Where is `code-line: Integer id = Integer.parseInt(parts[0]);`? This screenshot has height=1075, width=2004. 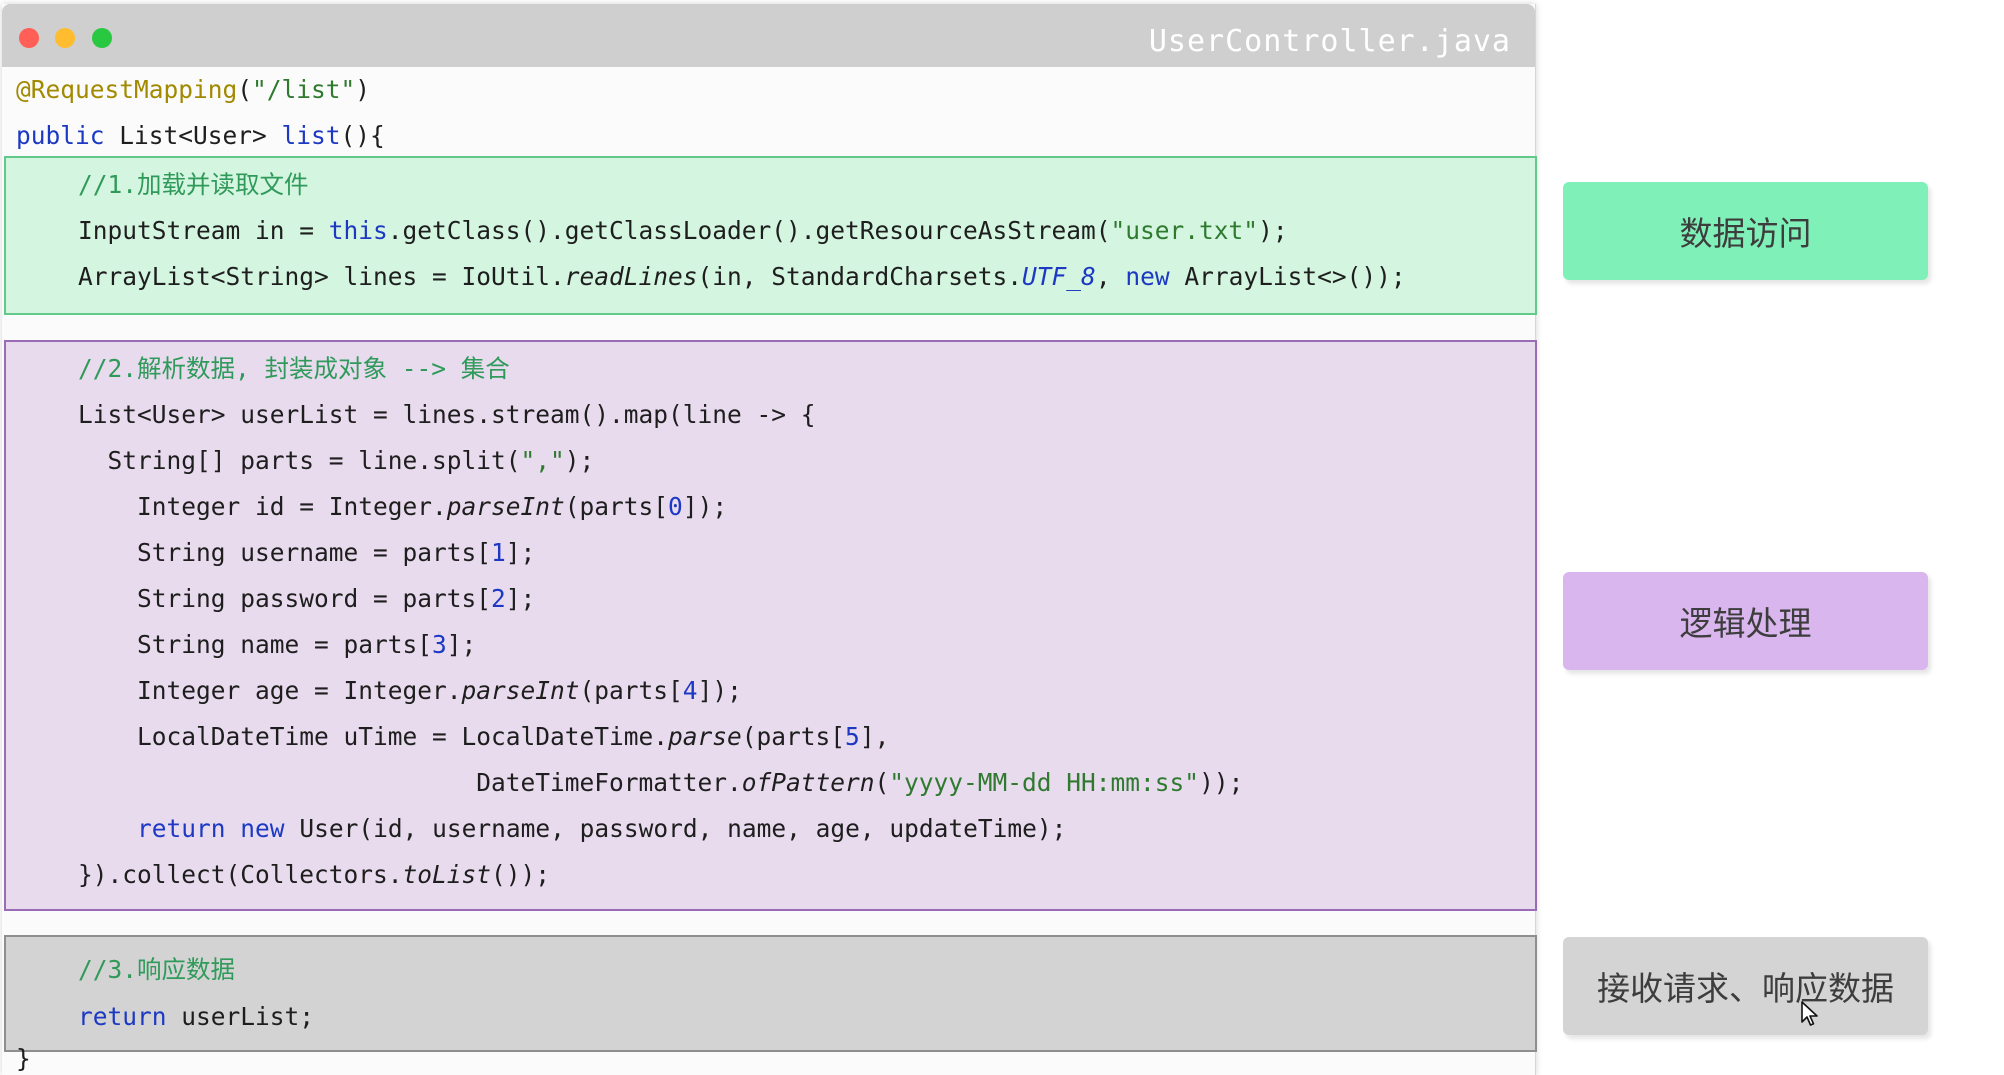
code-line: Integer id = Integer.parseInt(parts[0]); is located at coordinates (402, 507).